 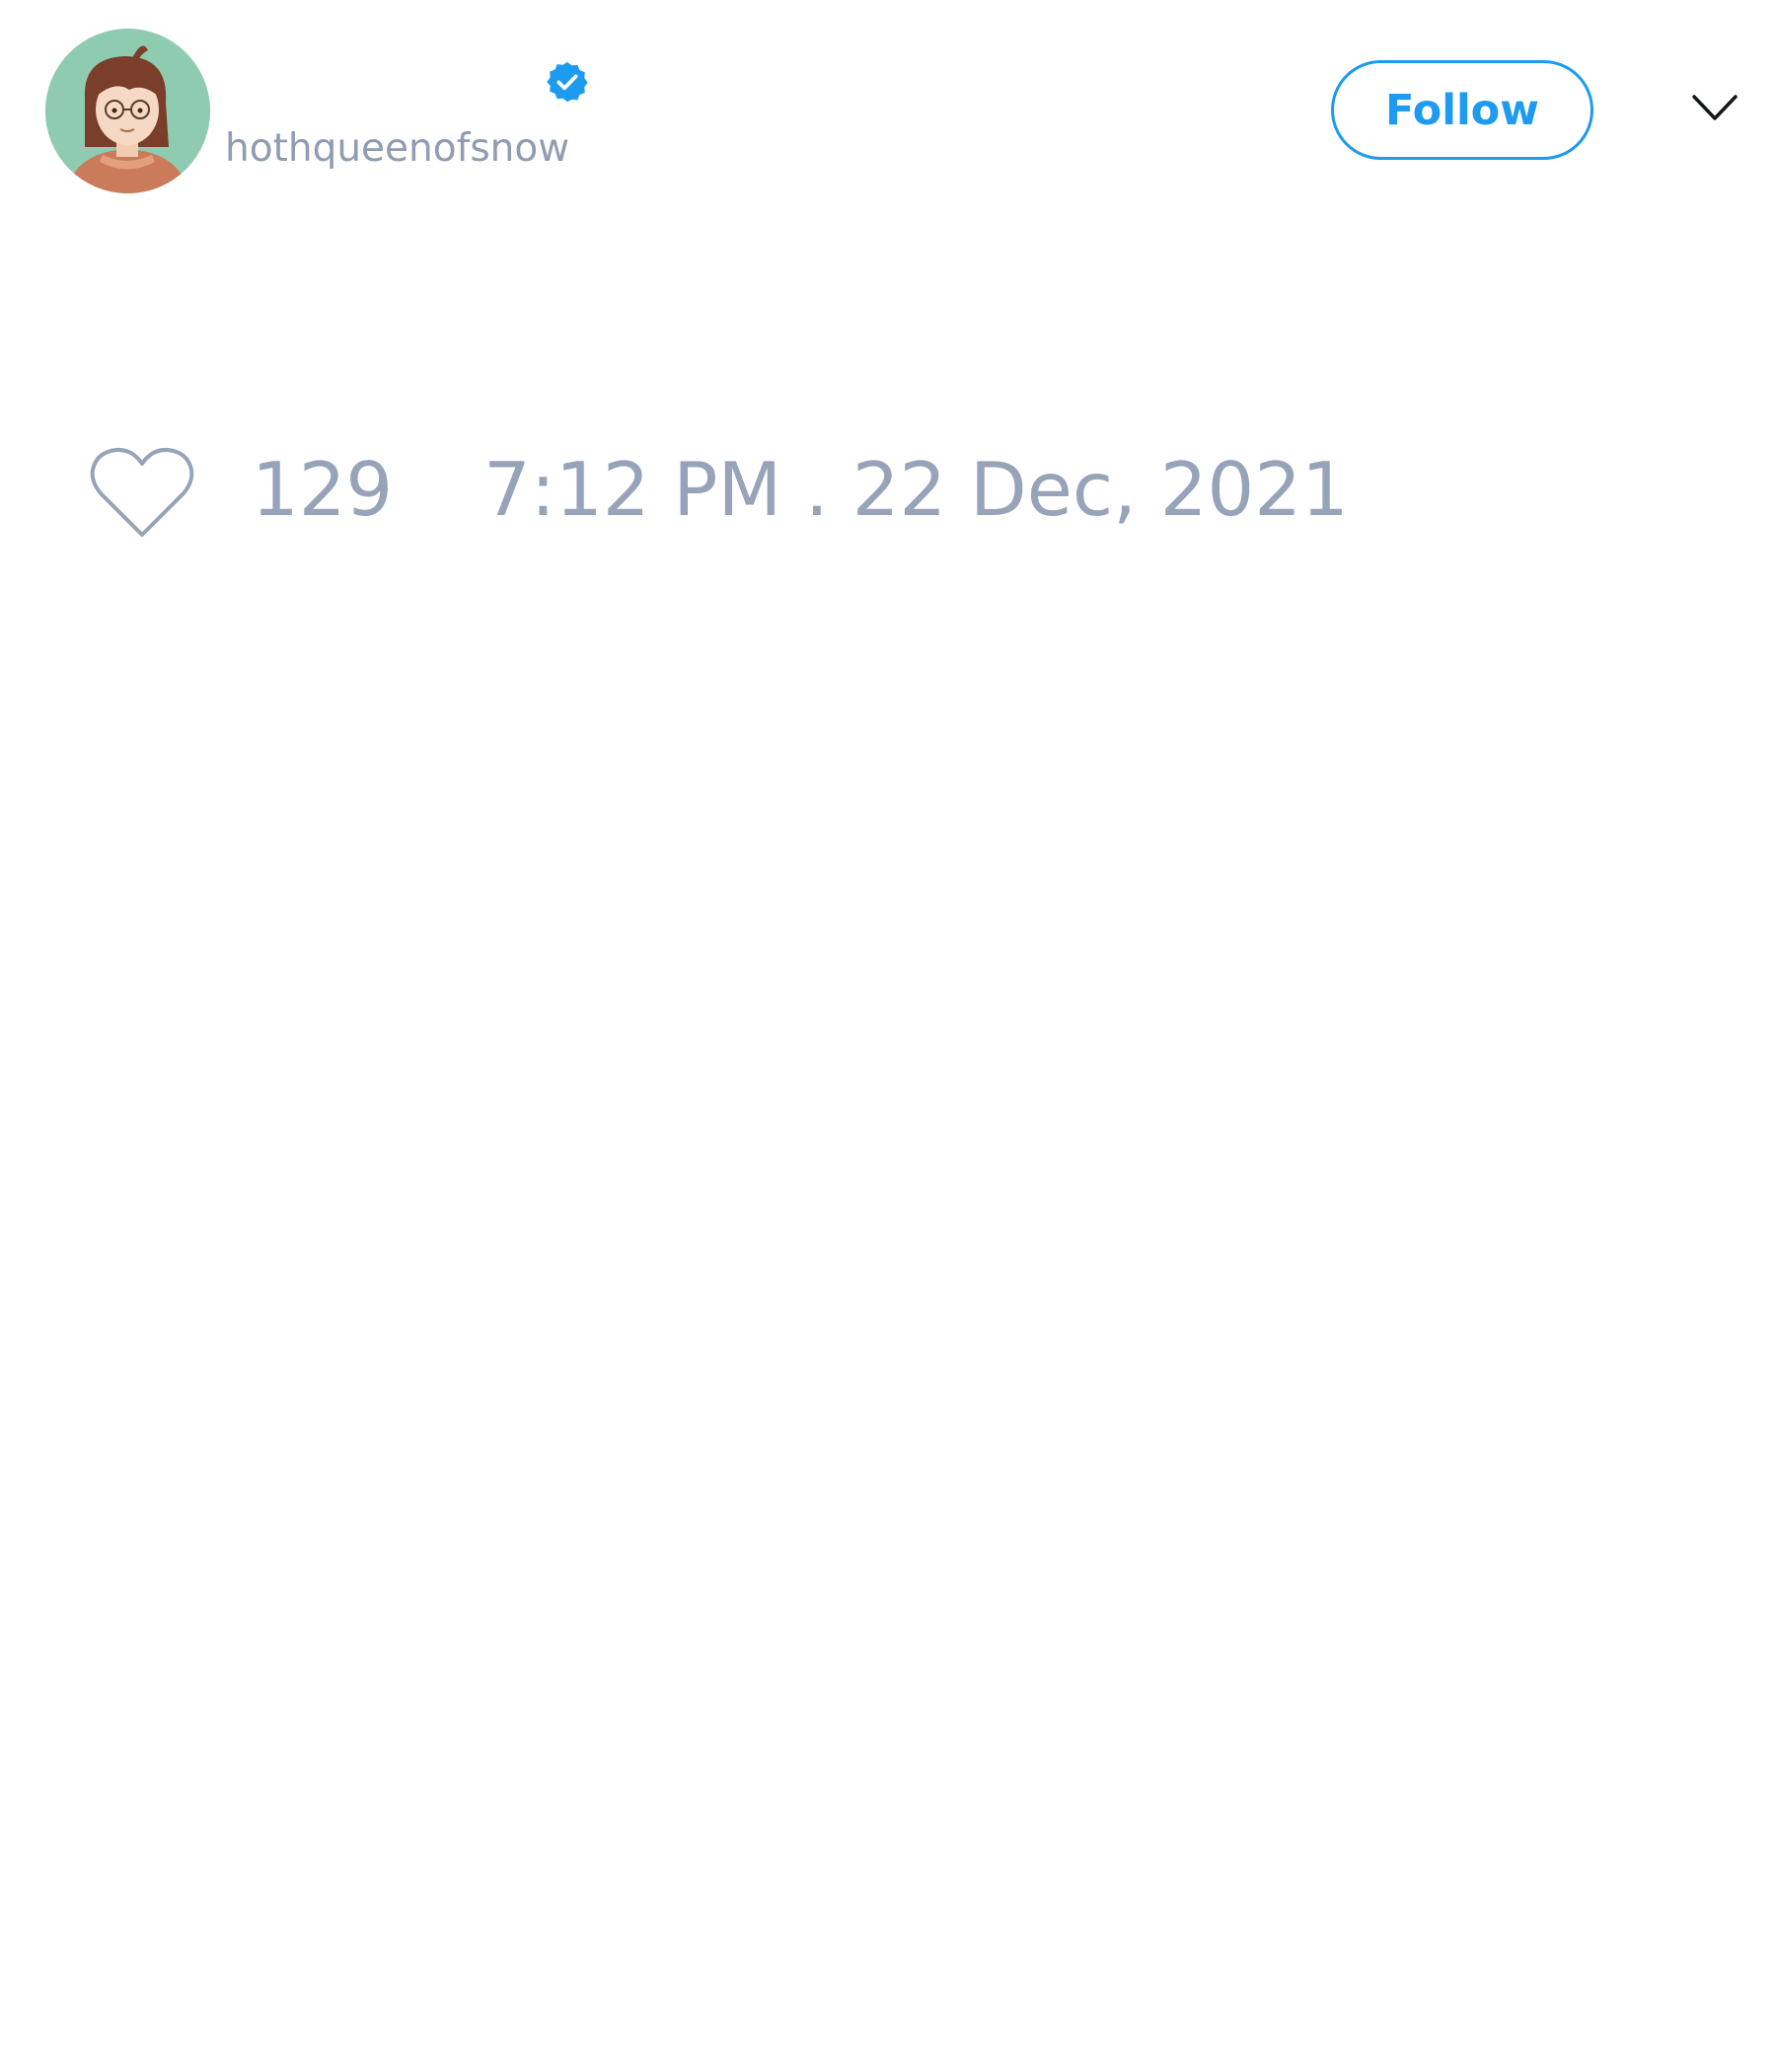 I want to click on author-handle: hothqueenofsnow, so click(x=397, y=149).